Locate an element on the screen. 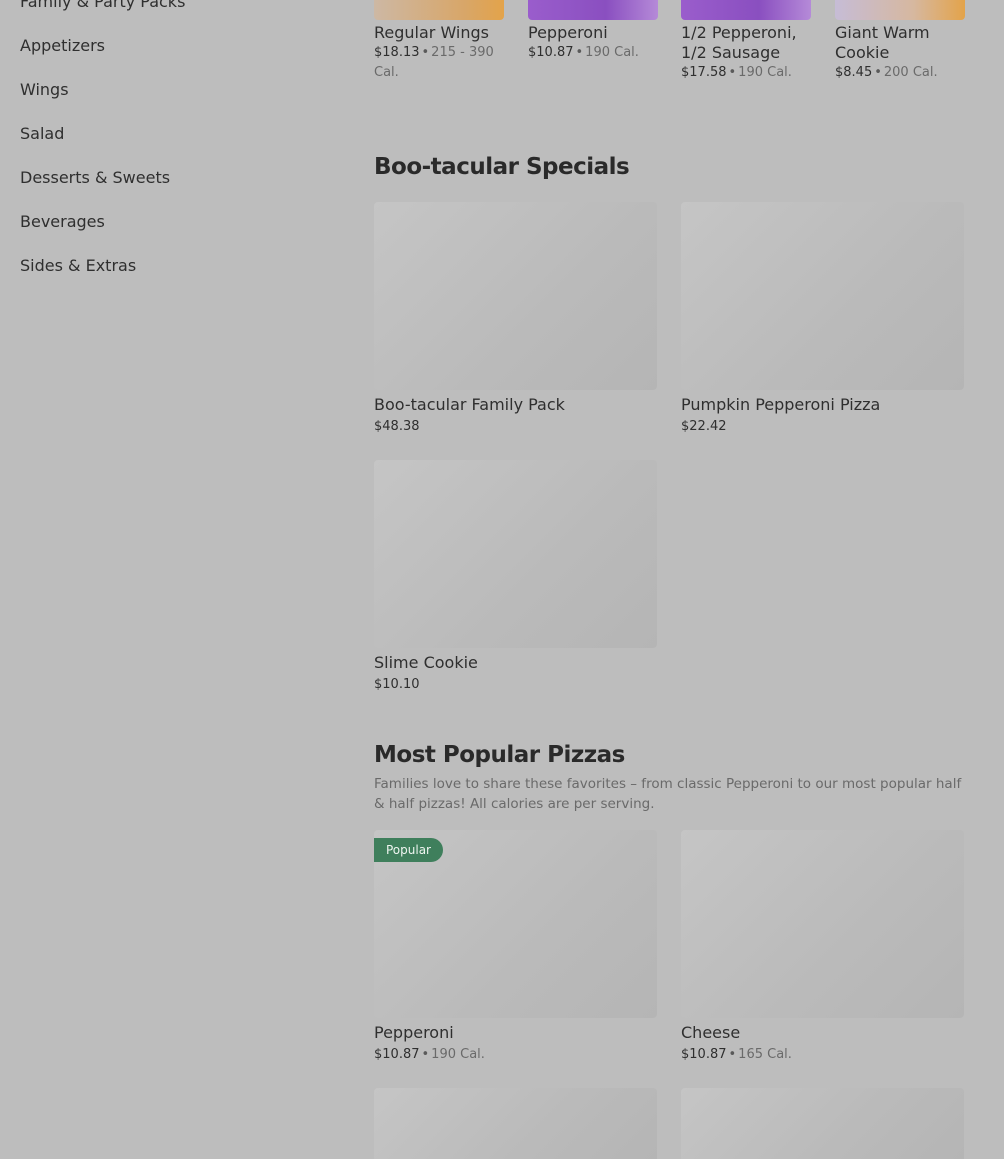  item-name: Cheese is located at coordinates (711, 1032).